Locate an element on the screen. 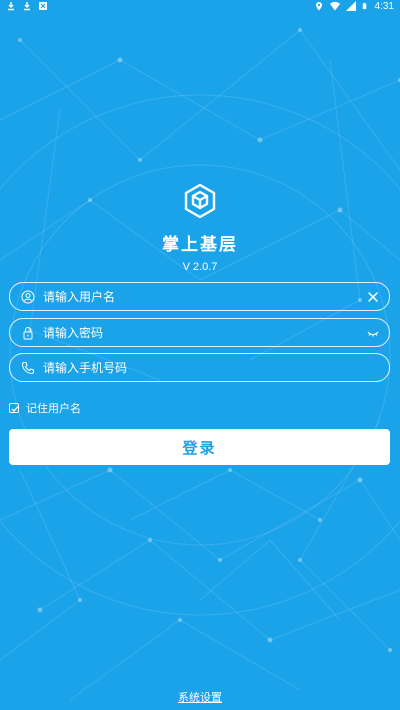 Image resolution: width=400 pixels, height=710 pixels. username-field is located at coordinates (199, 296).